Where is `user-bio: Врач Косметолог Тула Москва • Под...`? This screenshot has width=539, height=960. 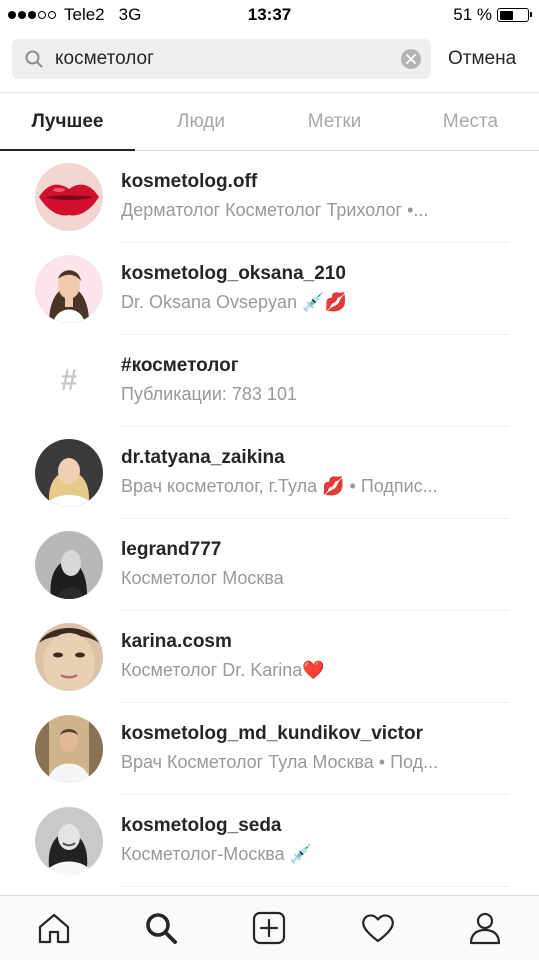 user-bio: Врач Косметолог Тула Москва • Под... is located at coordinates (280, 762).